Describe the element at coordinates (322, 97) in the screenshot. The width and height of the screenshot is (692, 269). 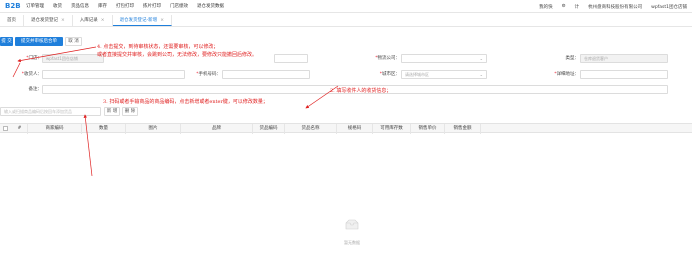
I see `arrow-to-receiver-fields` at that location.